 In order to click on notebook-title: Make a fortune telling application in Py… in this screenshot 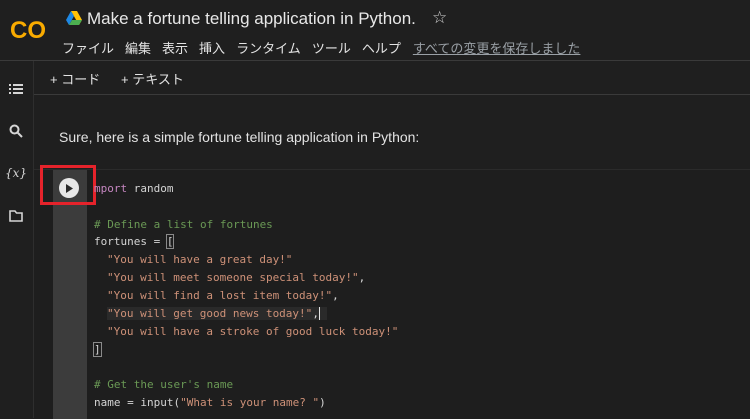, I will do `click(251, 19)`.